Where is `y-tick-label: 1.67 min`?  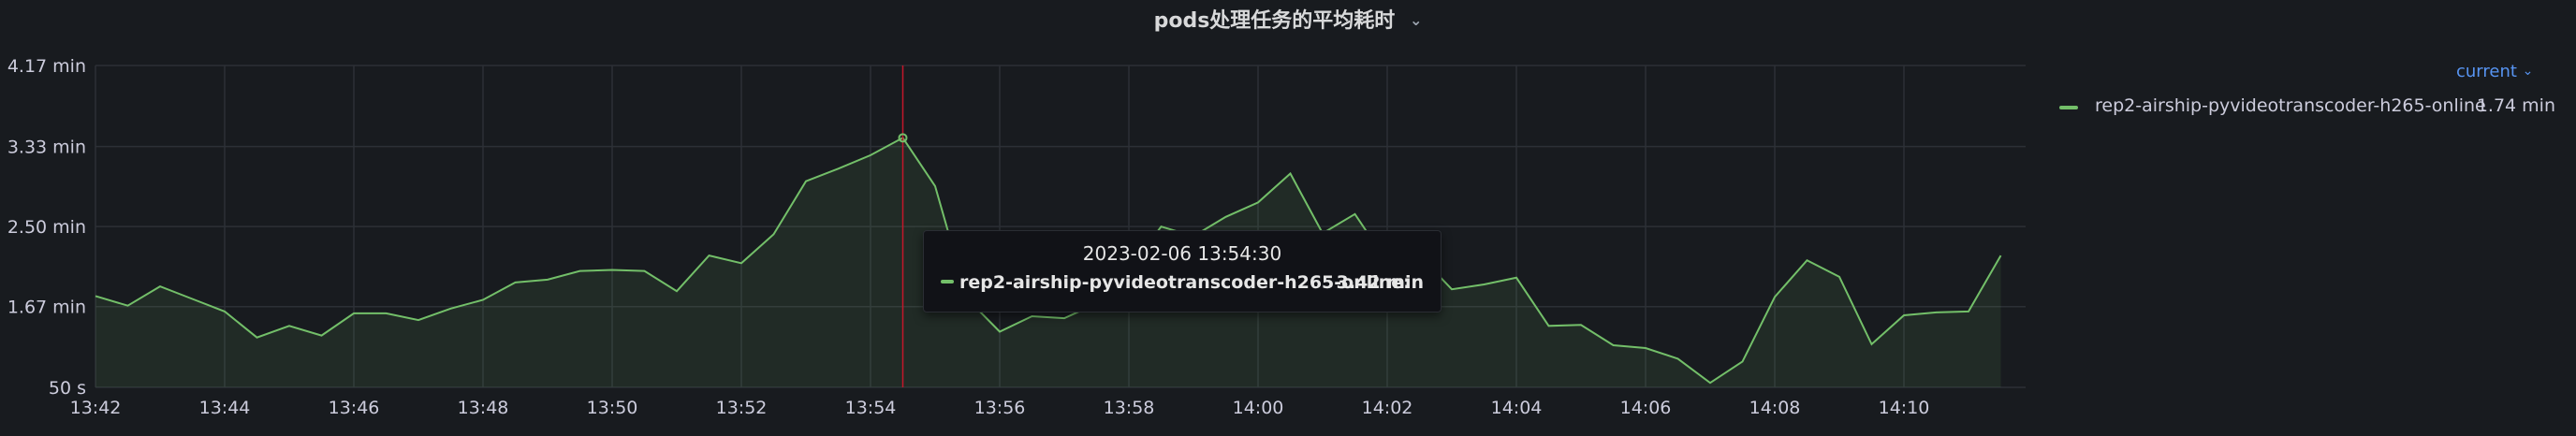
y-tick-label: 1.67 min is located at coordinates (46, 308).